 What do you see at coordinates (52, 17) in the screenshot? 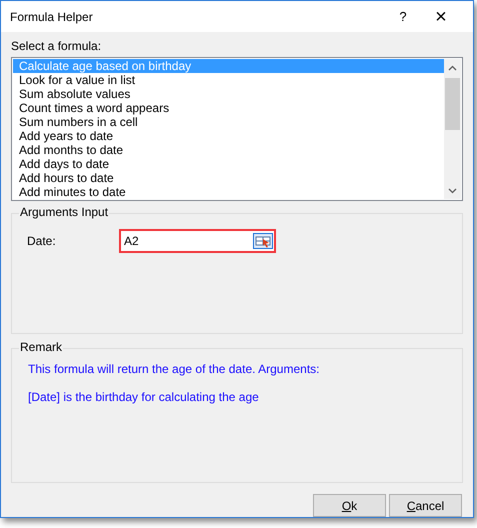
I see `window-title: Formula Helper` at bounding box center [52, 17].